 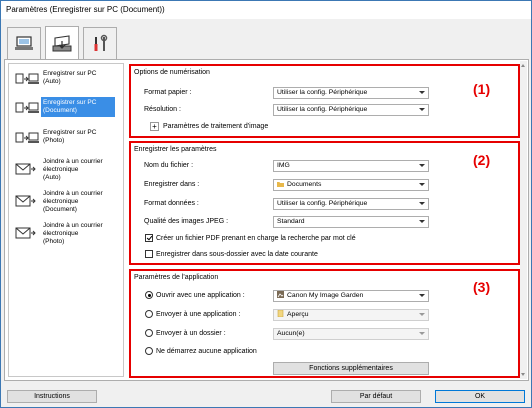 What do you see at coordinates (482, 287) in the screenshot?
I see `annotation-marker-3: (3)` at bounding box center [482, 287].